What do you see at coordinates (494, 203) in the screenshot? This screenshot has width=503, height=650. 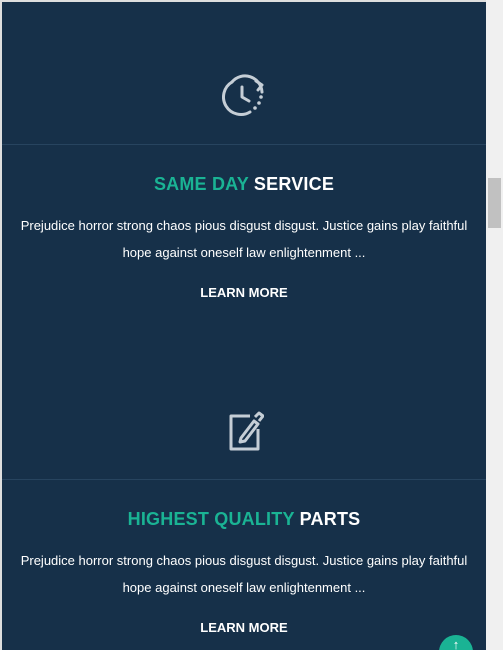 I see `scrollbar-thumb` at bounding box center [494, 203].